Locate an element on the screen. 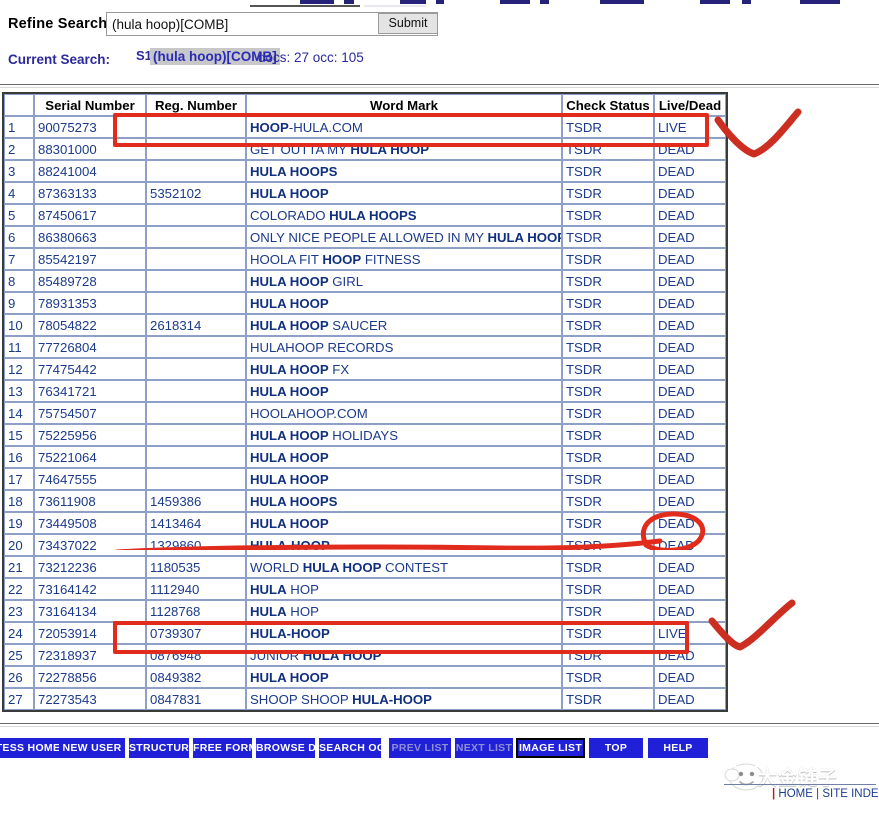 Image resolution: width=879 pixels, height=819 pixels. current-search-meta: docs: 27 occ: 105 is located at coordinates (311, 57).